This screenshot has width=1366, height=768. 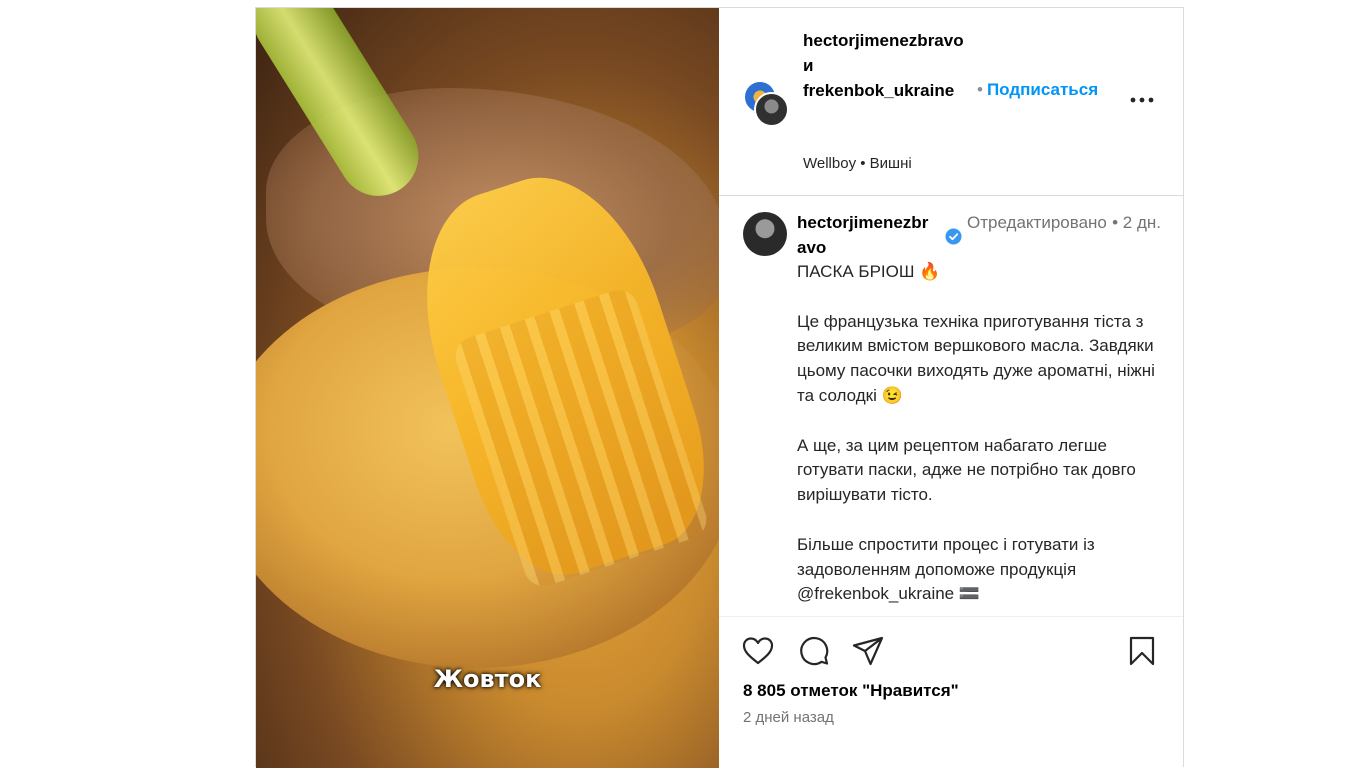 I want to click on collab-avatars, so click(x=766, y=103).